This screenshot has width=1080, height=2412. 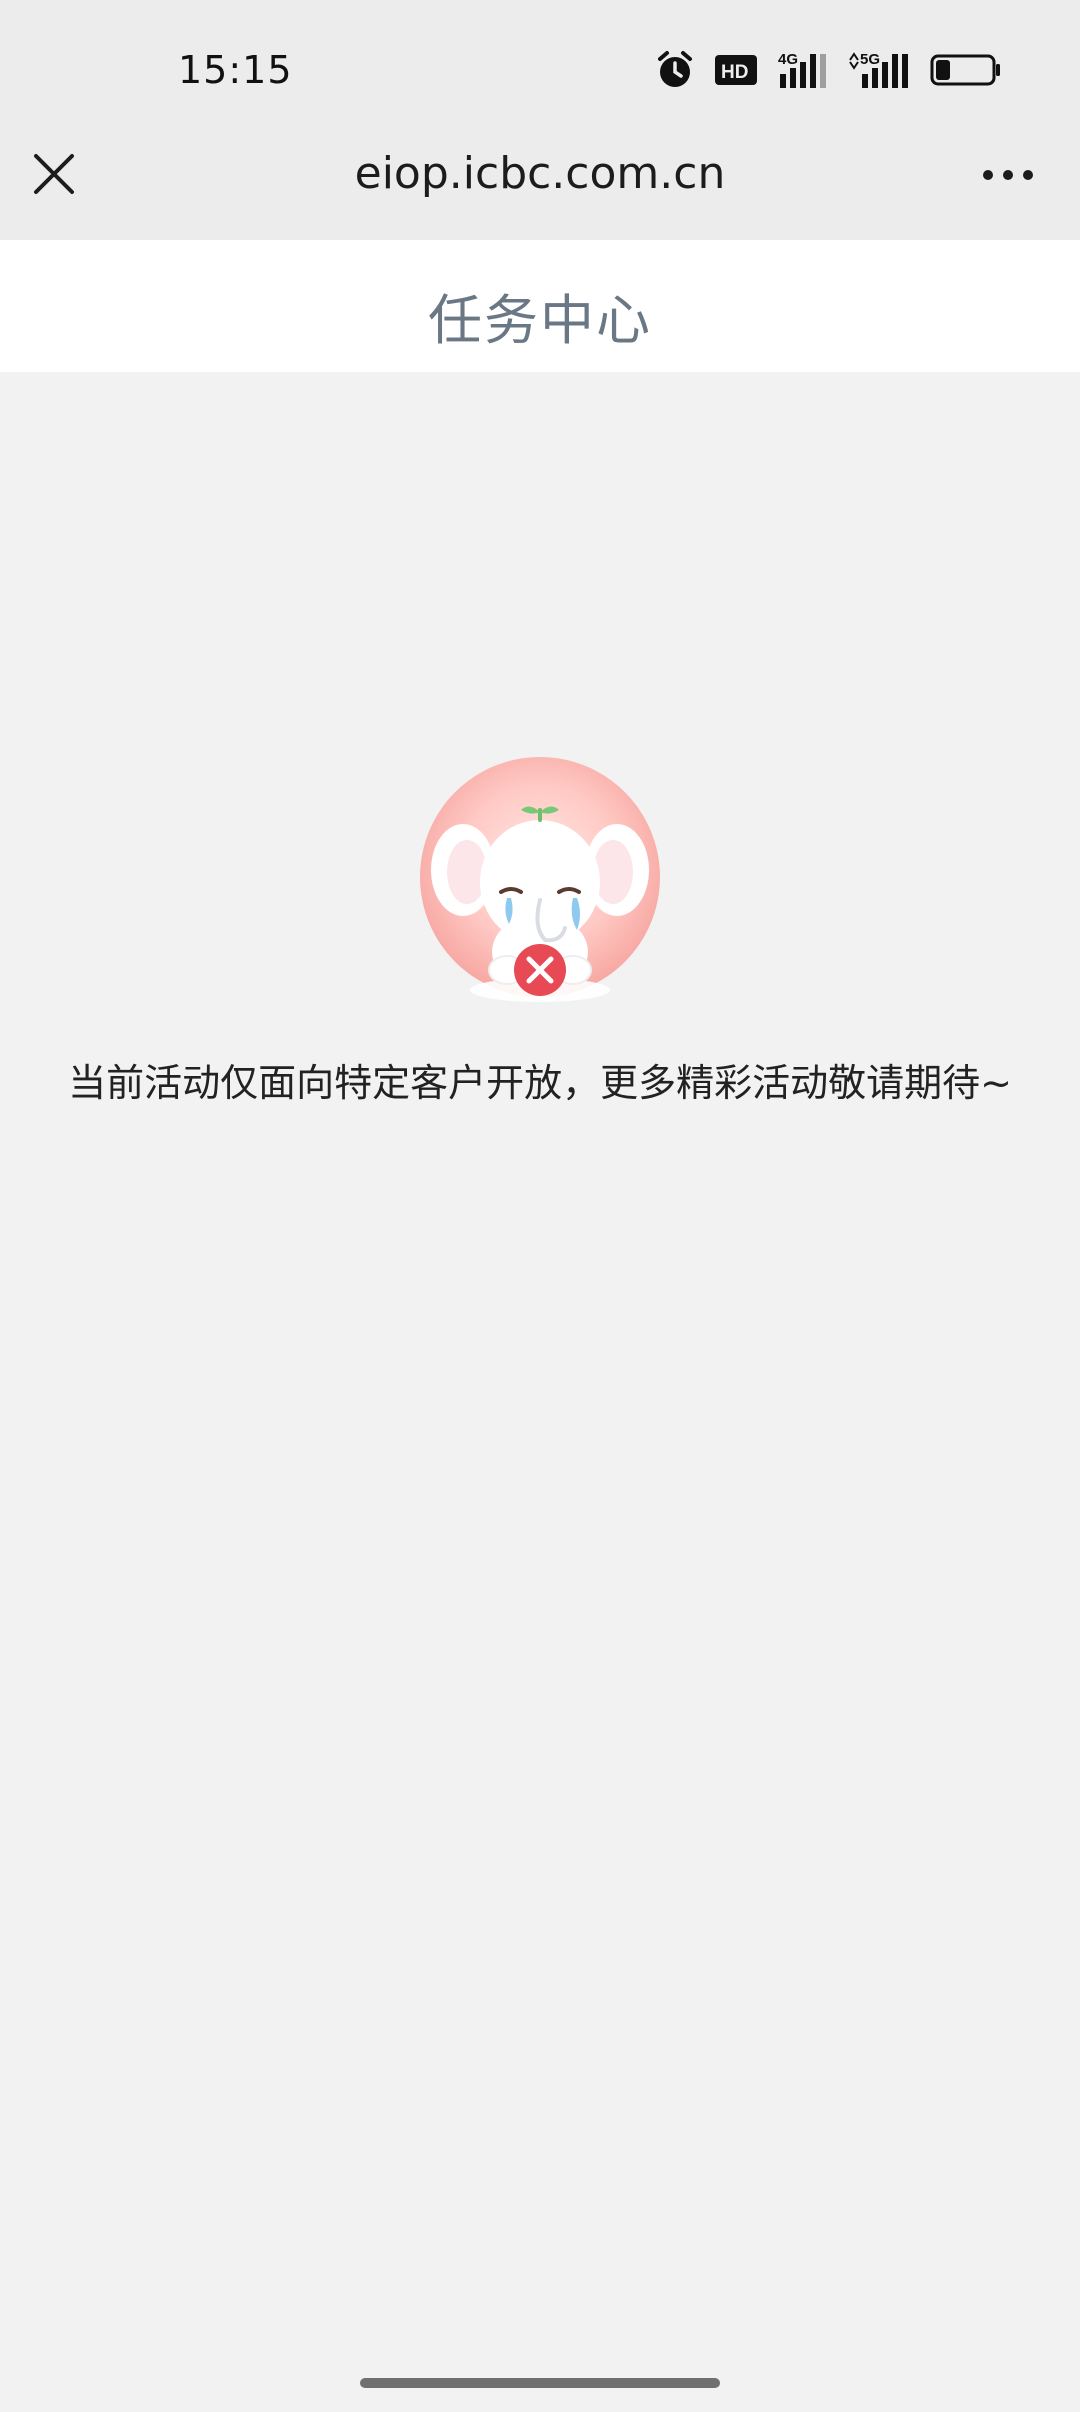 I want to click on hd-icon: HD, so click(x=736, y=70).